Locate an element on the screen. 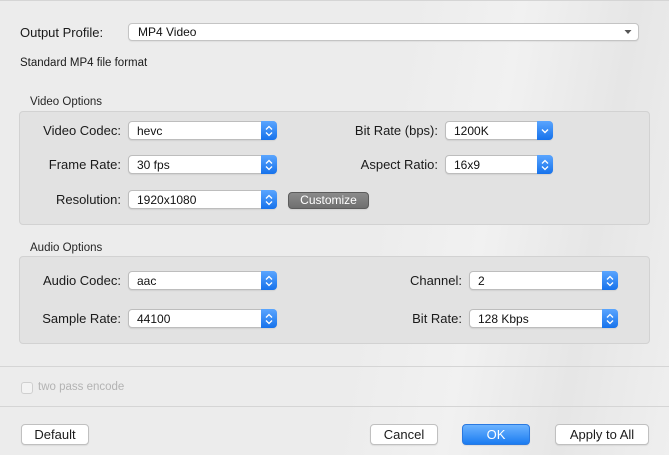 This screenshot has width=669, height=455. ok-button: OK is located at coordinates (496, 434).